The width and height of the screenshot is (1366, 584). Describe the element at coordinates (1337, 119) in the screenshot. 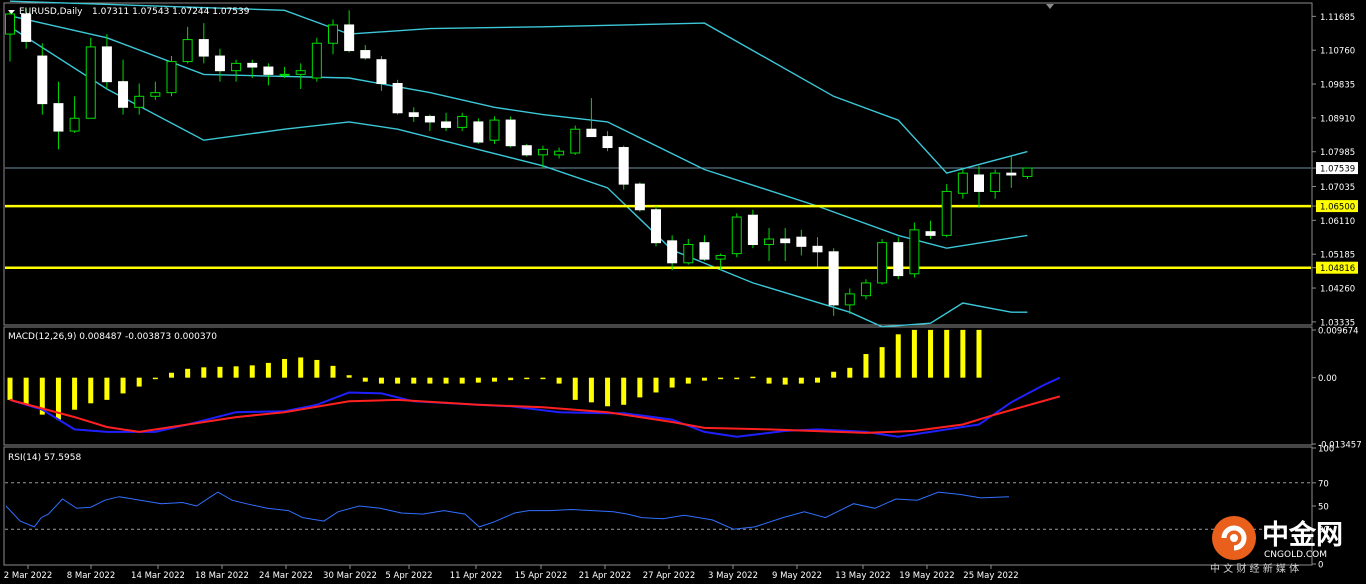

I see `price-scale-label-3: 1.08910` at that location.